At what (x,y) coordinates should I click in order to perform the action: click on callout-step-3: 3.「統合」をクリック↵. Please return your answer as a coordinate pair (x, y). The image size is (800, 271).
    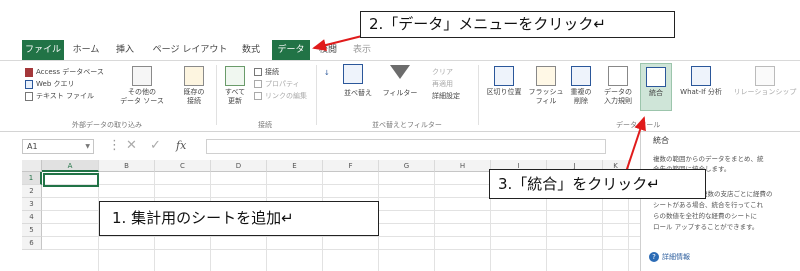
    Looking at the image, I should click on (597, 184).